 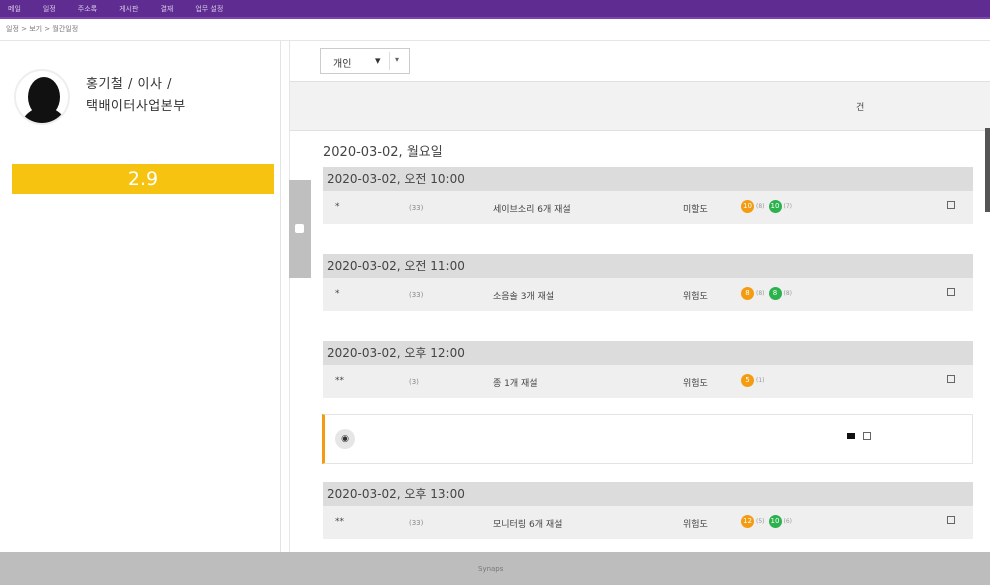 What do you see at coordinates (42, 29) in the screenshot?
I see `breadcrumb: 일정 > 보기 > 월간일정` at bounding box center [42, 29].